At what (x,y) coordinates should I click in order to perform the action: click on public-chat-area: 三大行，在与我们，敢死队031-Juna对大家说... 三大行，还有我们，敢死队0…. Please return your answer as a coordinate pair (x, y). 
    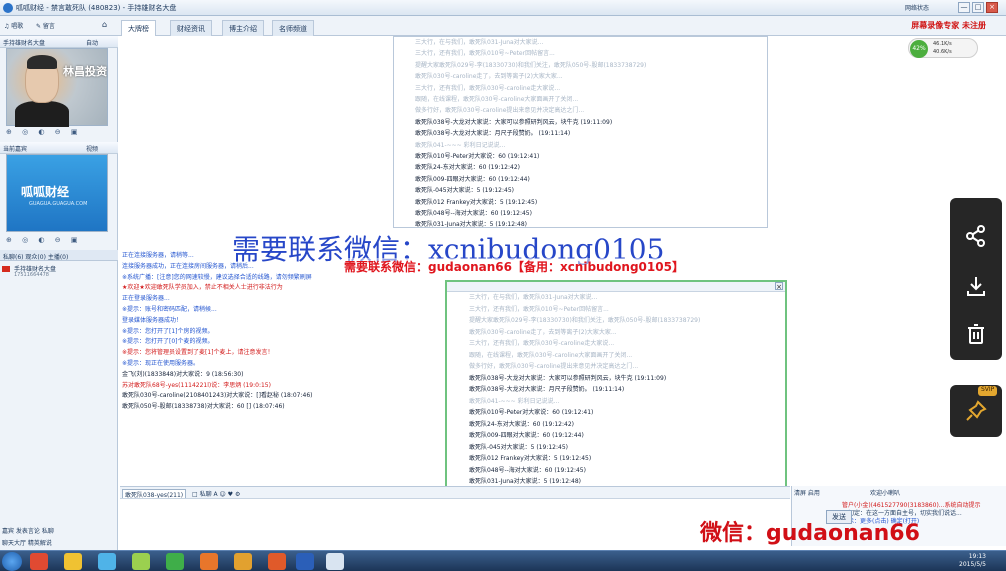
    Looking at the image, I should click on (580, 132).